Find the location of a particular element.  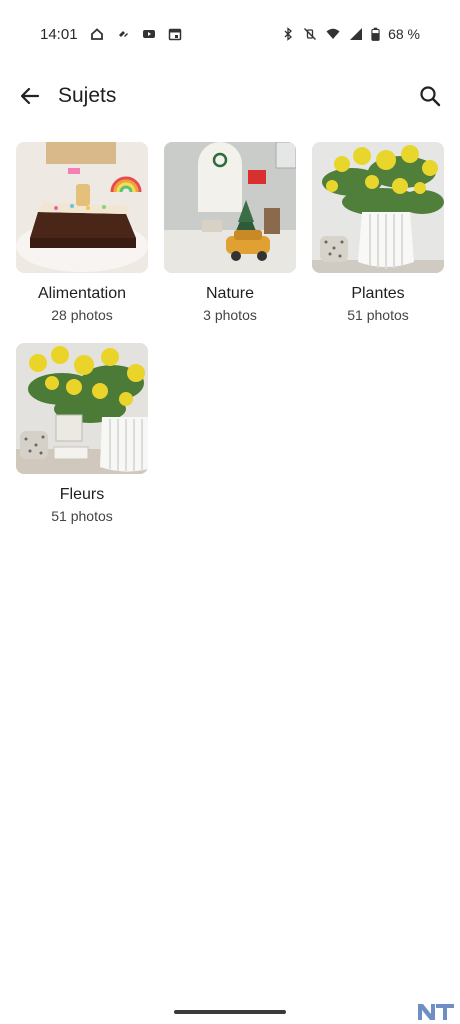

album-fleurs: Fleurs 51 photos is located at coordinates (82, 433).